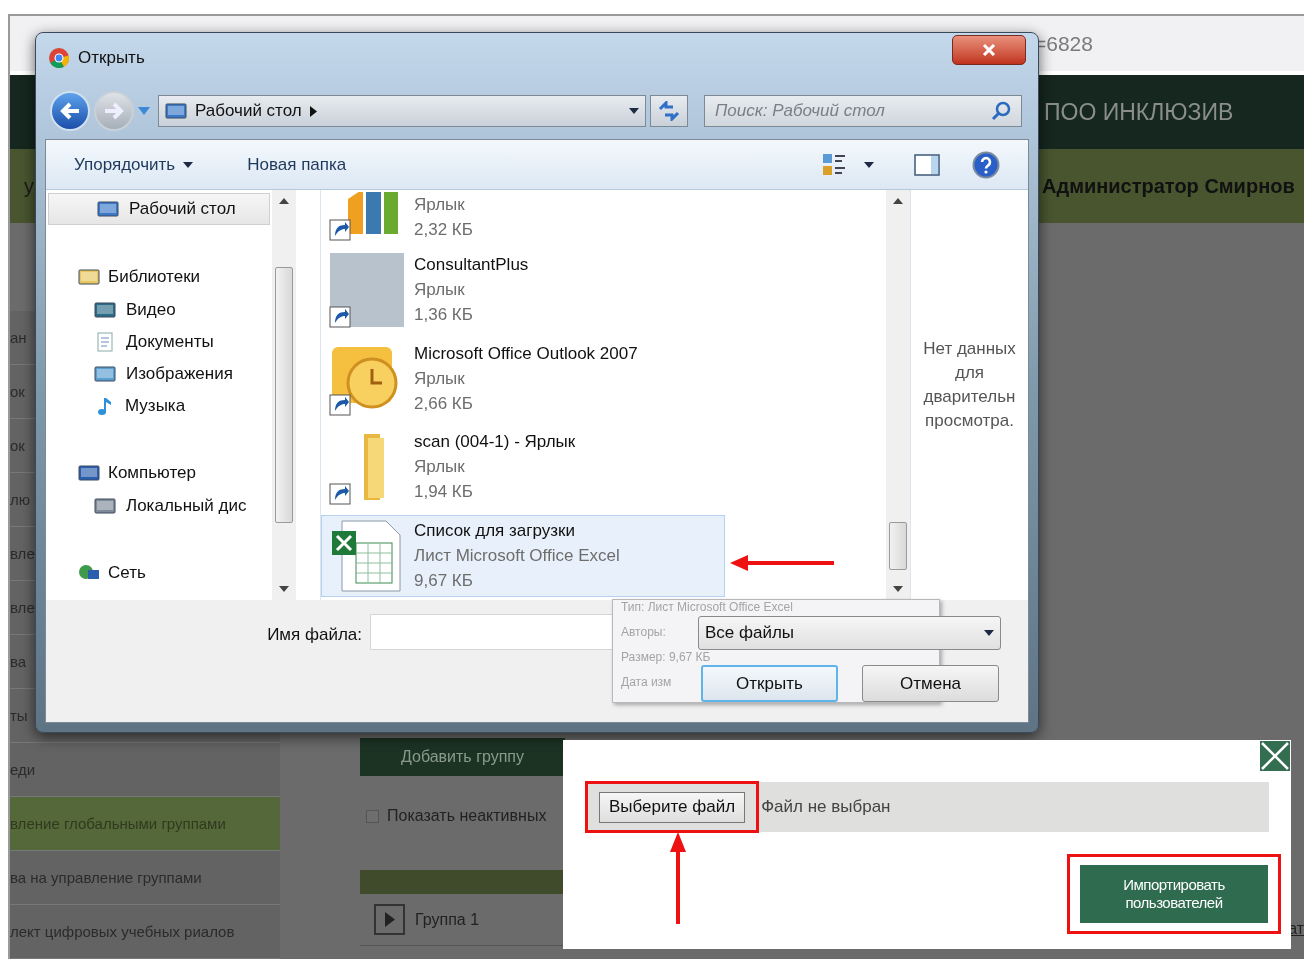 Image resolution: width=1304 pixels, height=965 pixels. I want to click on file-name: Список для загрузки, so click(495, 531).